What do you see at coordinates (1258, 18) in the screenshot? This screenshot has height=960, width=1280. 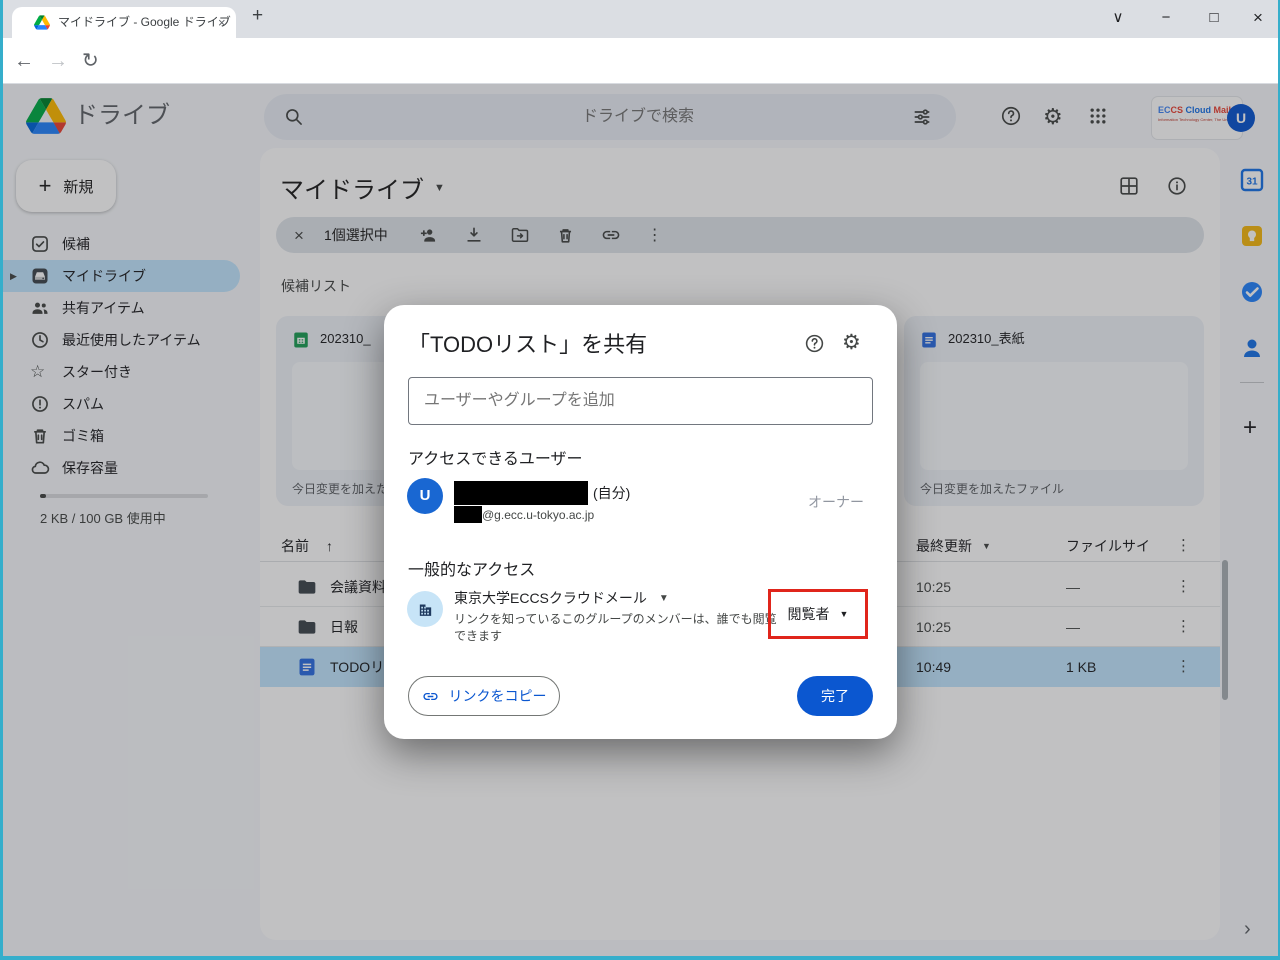 I see `window-close-icon: ×` at bounding box center [1258, 18].